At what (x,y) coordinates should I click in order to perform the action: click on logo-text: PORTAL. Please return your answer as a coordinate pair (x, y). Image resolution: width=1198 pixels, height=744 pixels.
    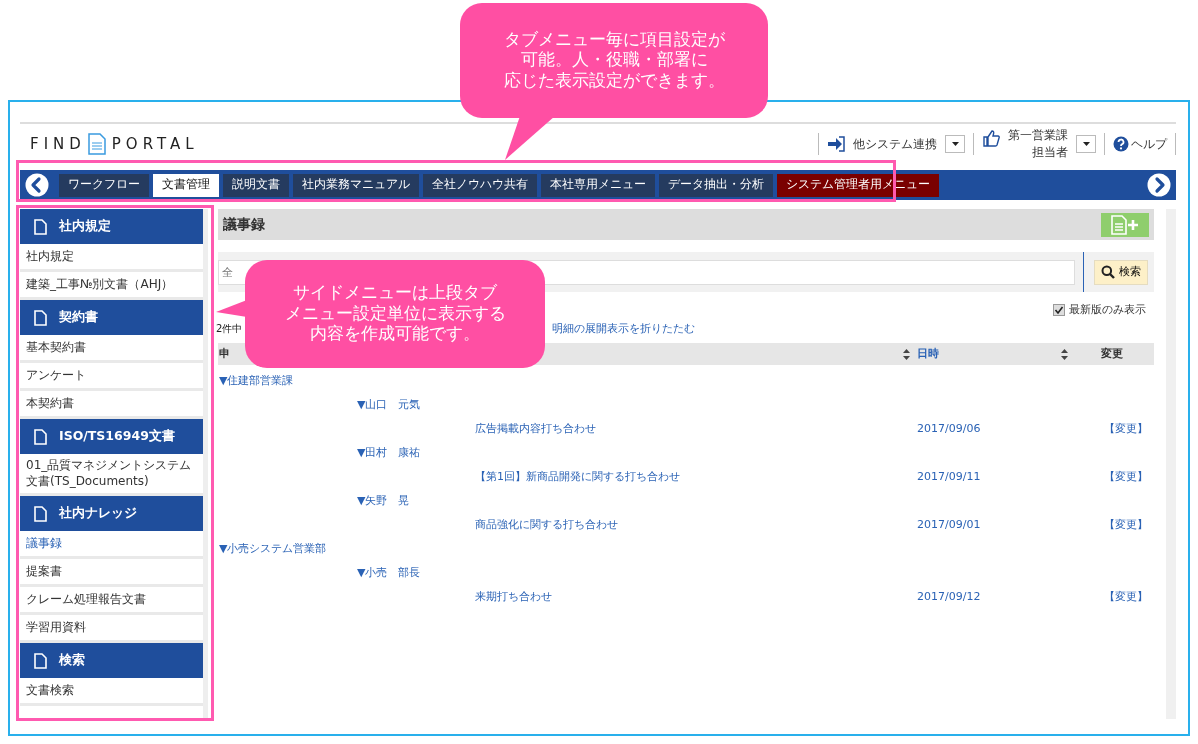
    Looking at the image, I should click on (155, 144).